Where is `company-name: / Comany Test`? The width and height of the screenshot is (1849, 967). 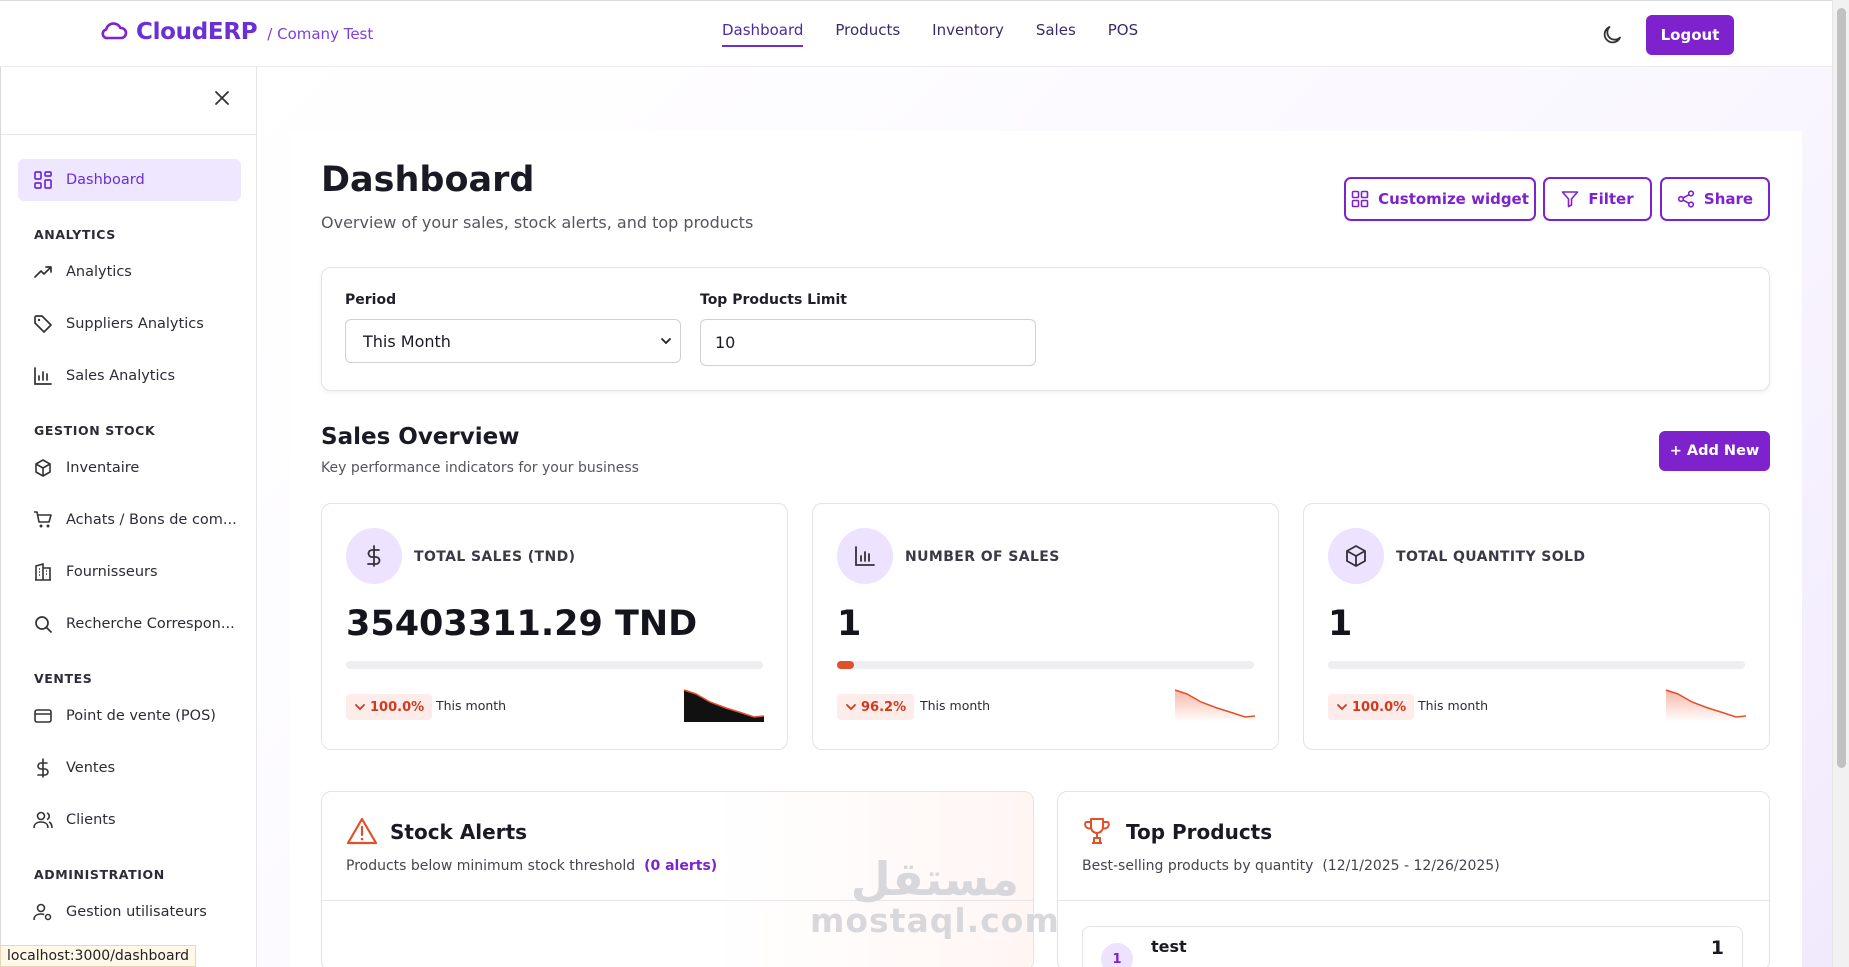
company-name: / Comany Test is located at coordinates (320, 33).